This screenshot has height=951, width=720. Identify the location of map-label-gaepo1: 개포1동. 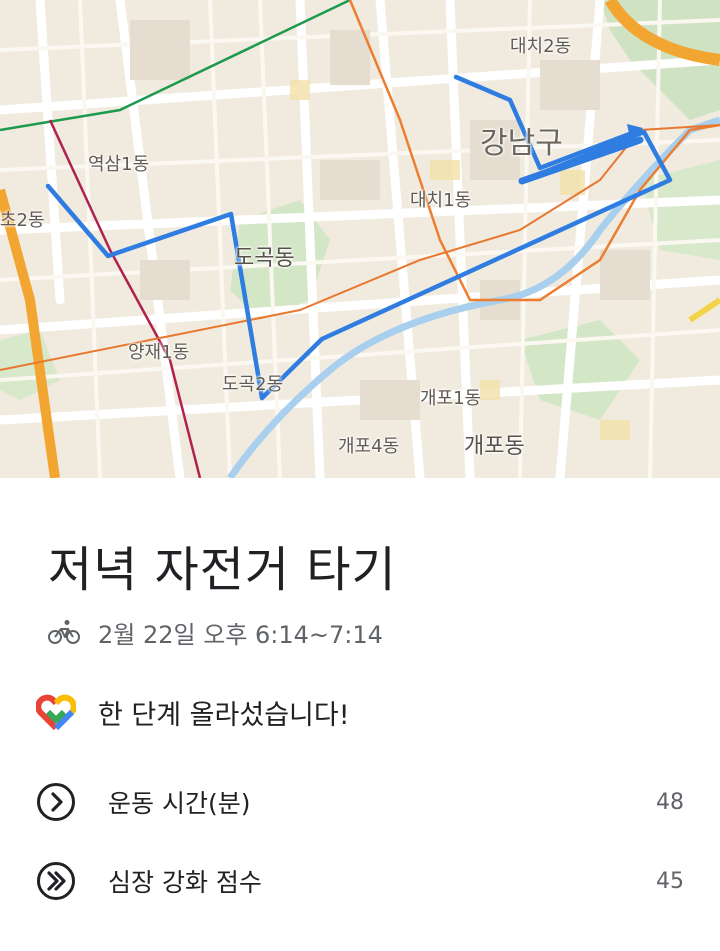
(451, 398).